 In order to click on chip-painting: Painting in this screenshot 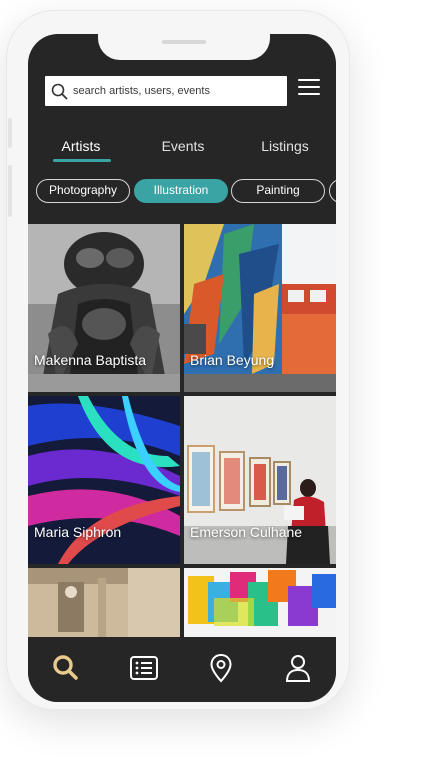, I will do `click(278, 191)`.